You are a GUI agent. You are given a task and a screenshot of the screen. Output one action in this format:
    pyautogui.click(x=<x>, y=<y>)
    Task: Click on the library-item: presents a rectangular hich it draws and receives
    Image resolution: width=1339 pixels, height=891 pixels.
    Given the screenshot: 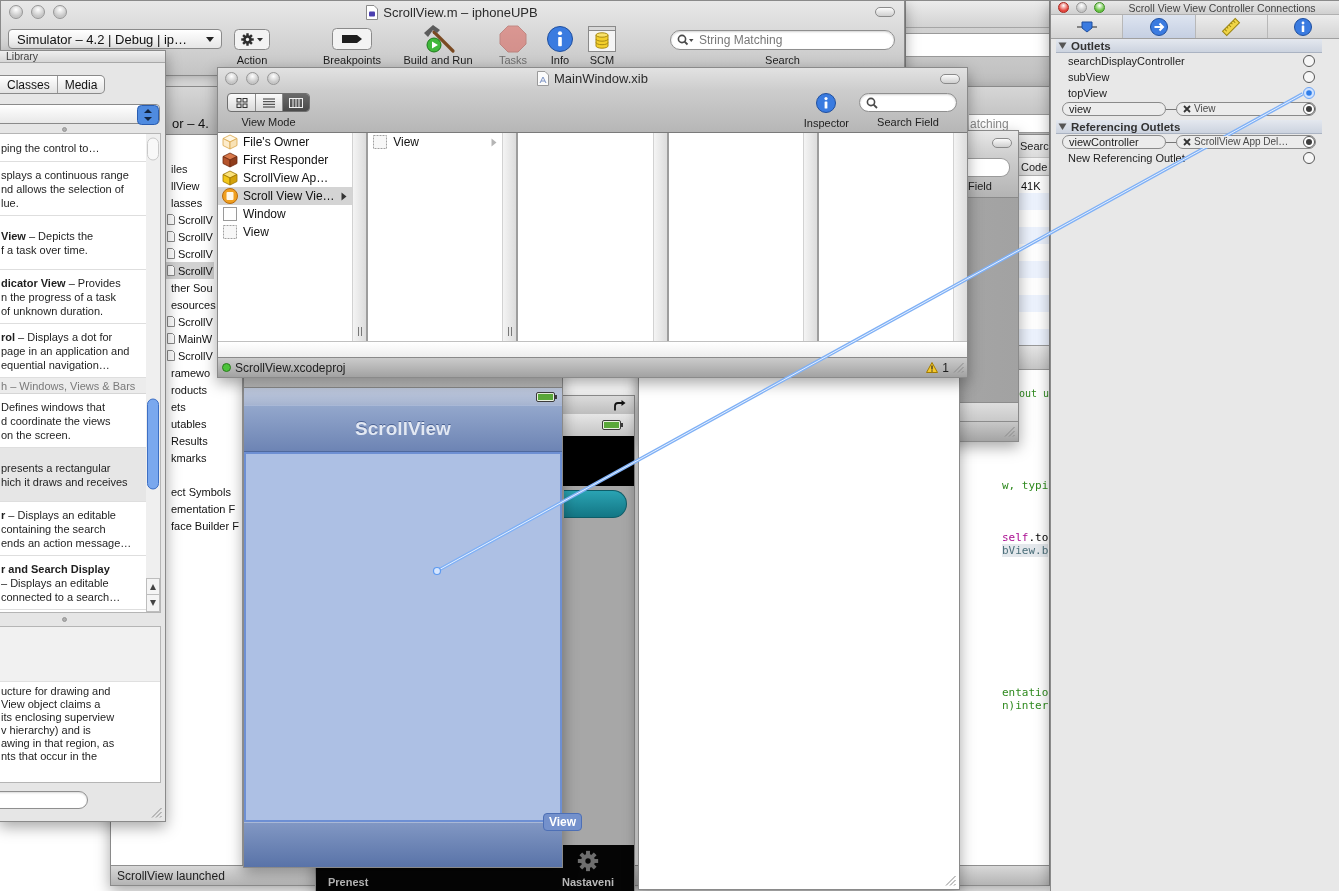 What is the action you would take?
    pyautogui.click(x=73, y=475)
    